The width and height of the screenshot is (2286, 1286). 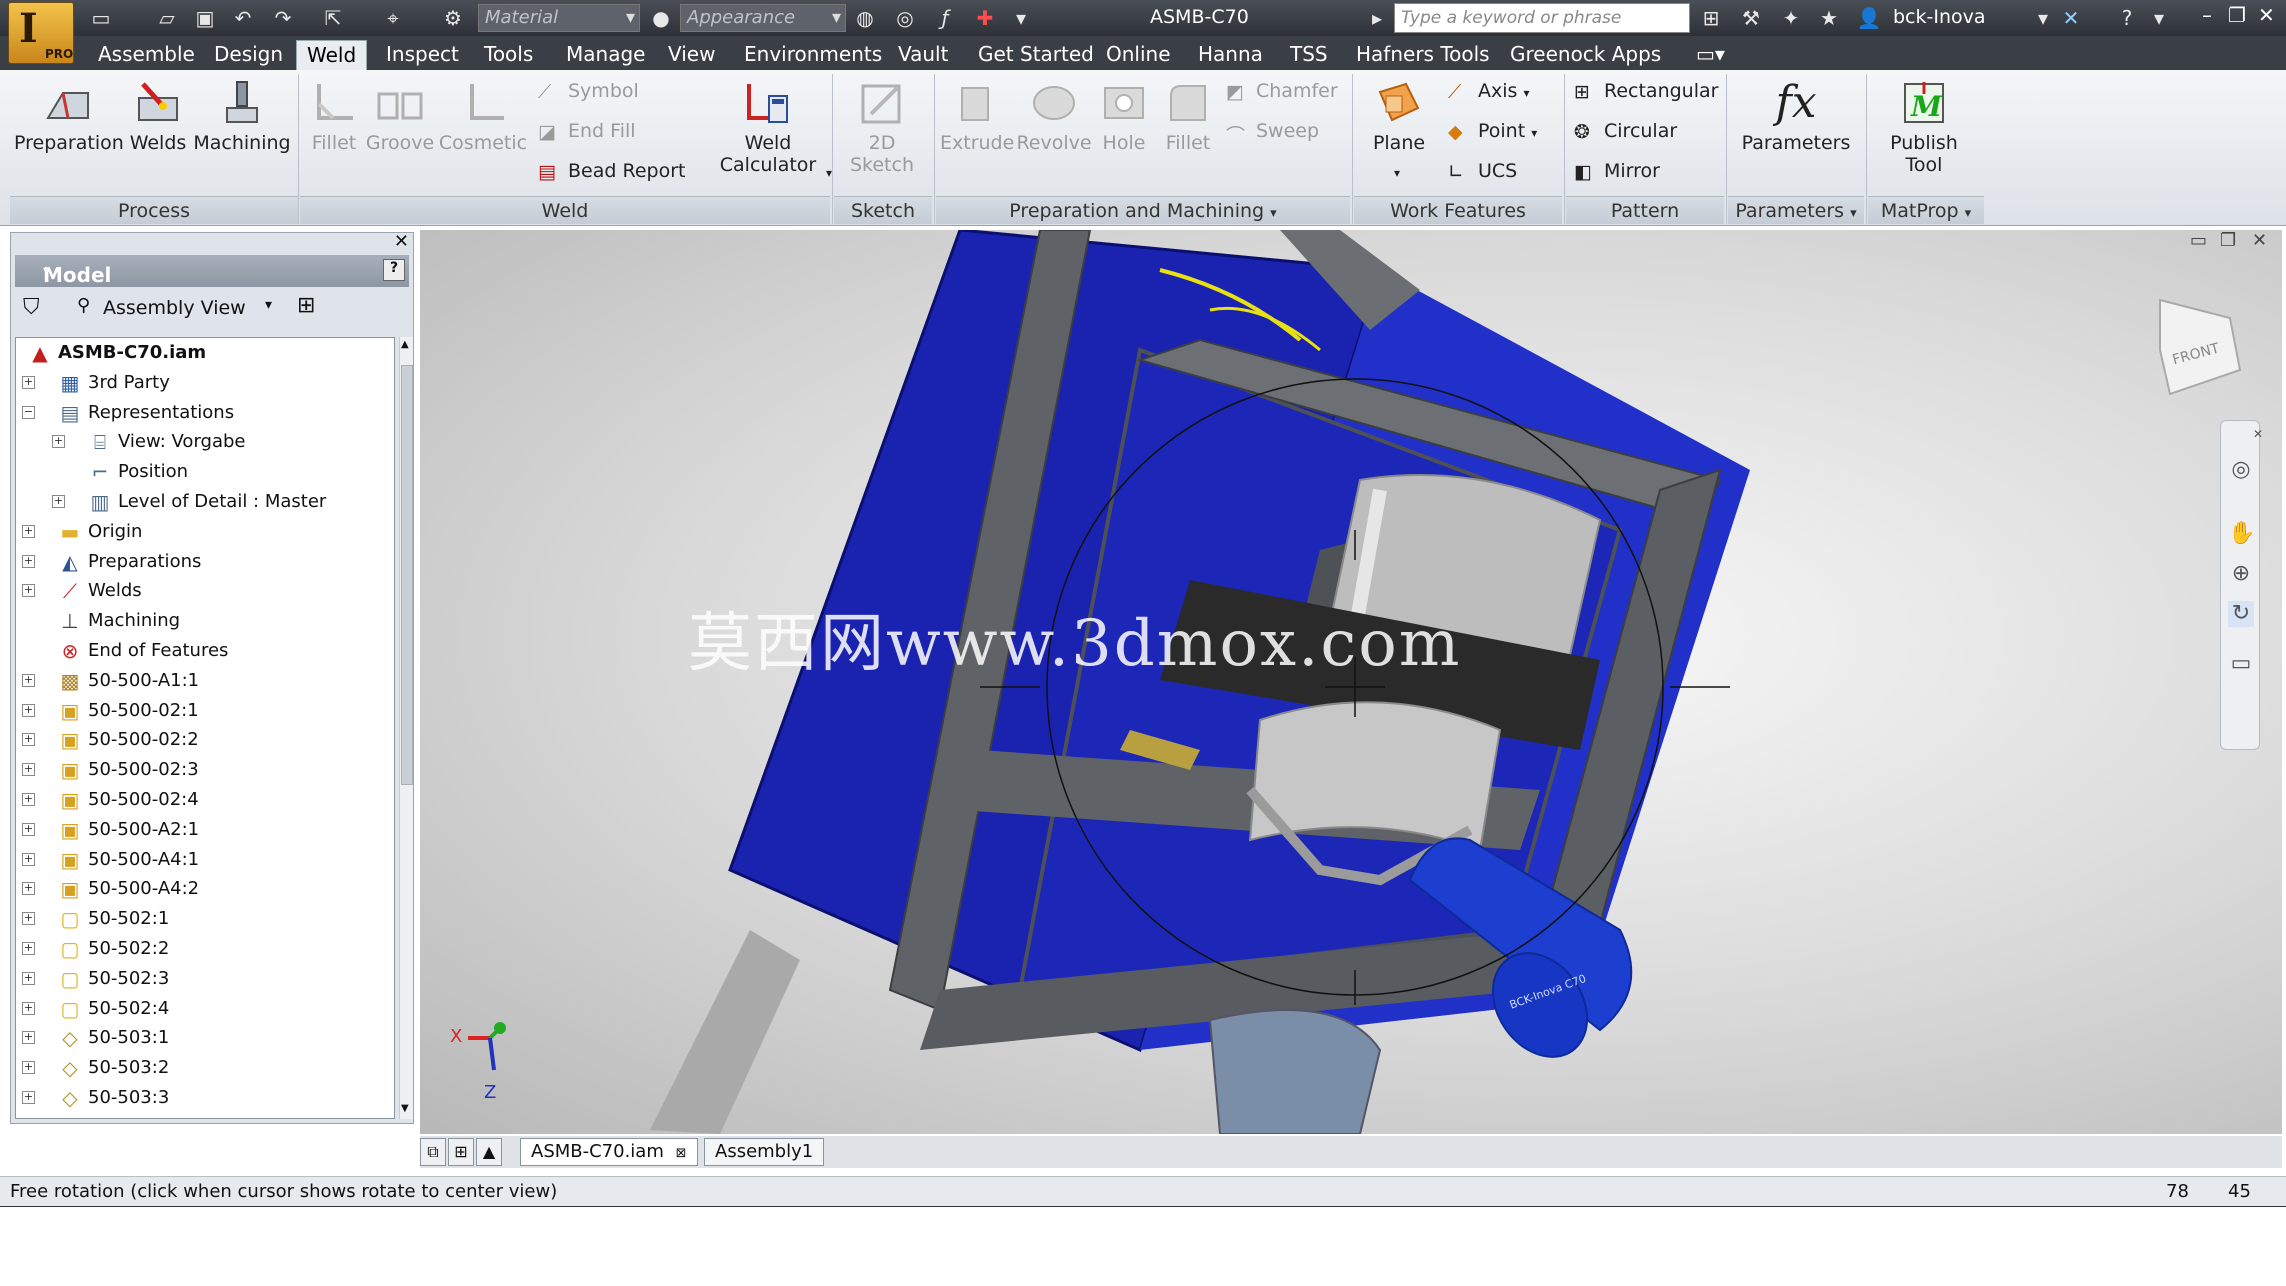 What do you see at coordinates (1534, 133) in the screenshot?
I see `point-dropdown-icon: ▾` at bounding box center [1534, 133].